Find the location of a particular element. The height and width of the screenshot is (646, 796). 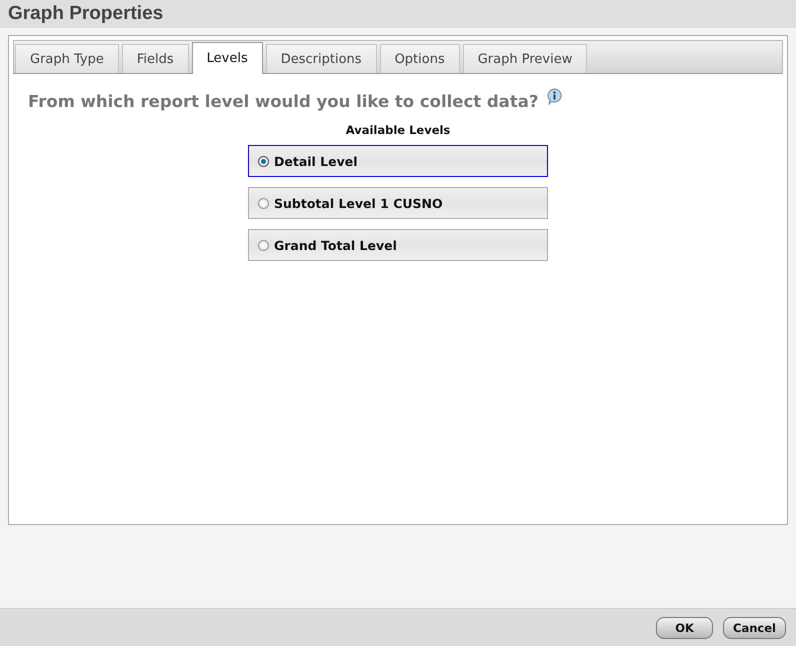

window-title: Graph Properties is located at coordinates (86, 14).